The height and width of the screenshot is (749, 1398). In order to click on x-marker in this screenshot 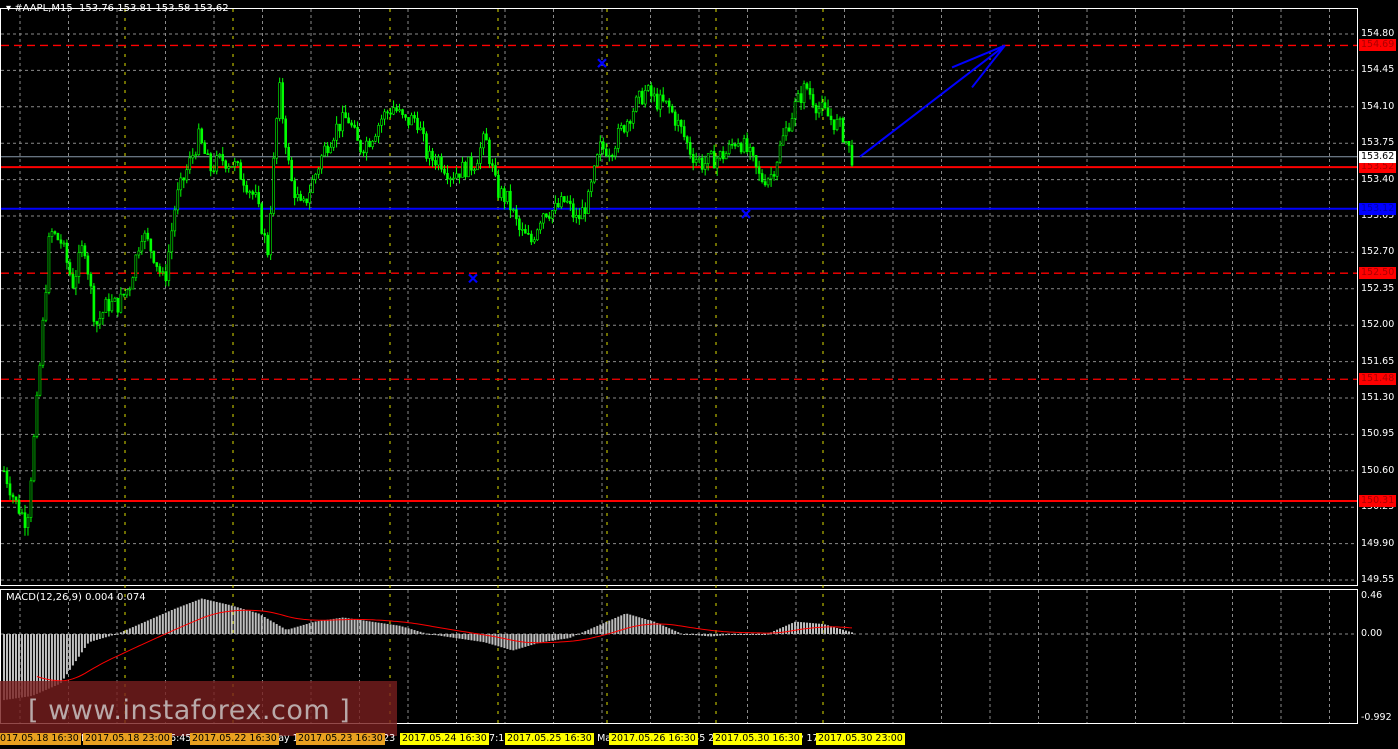, I will do `click(746, 214)`.